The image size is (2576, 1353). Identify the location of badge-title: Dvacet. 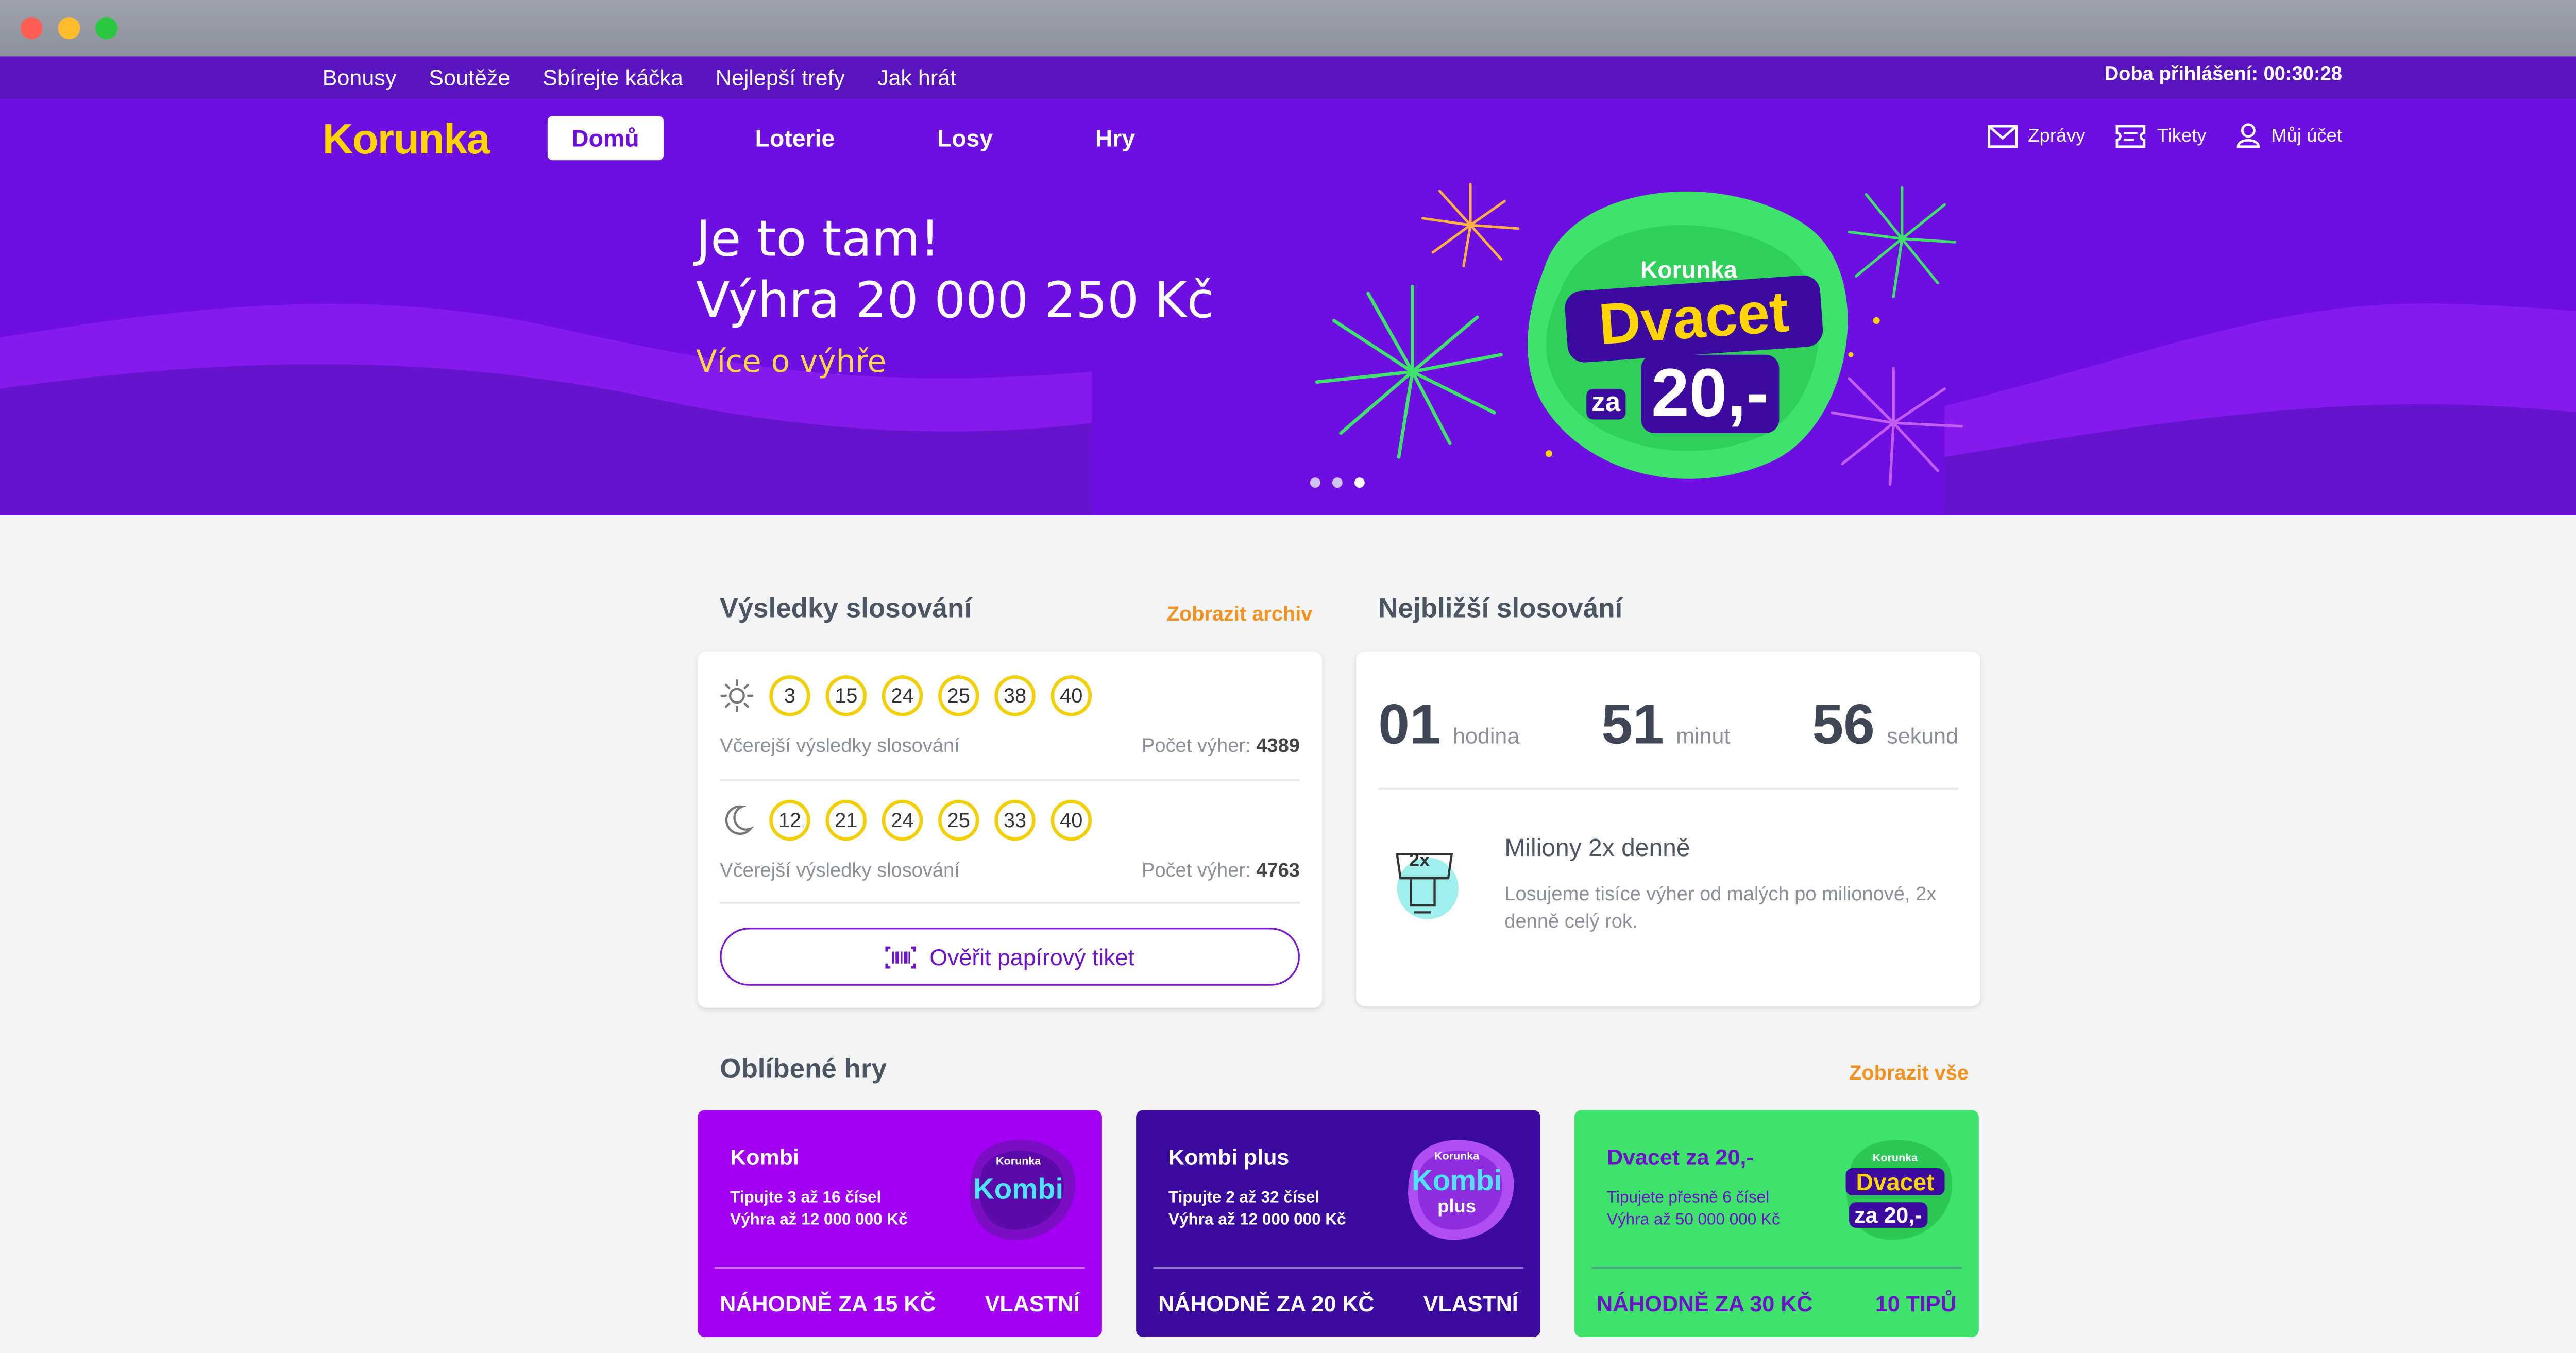
(1694, 319).